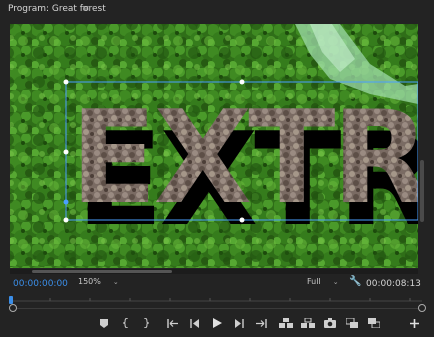 The width and height of the screenshot is (434, 337). What do you see at coordinates (216, 297) in the screenshot?
I see `time-ruler` at bounding box center [216, 297].